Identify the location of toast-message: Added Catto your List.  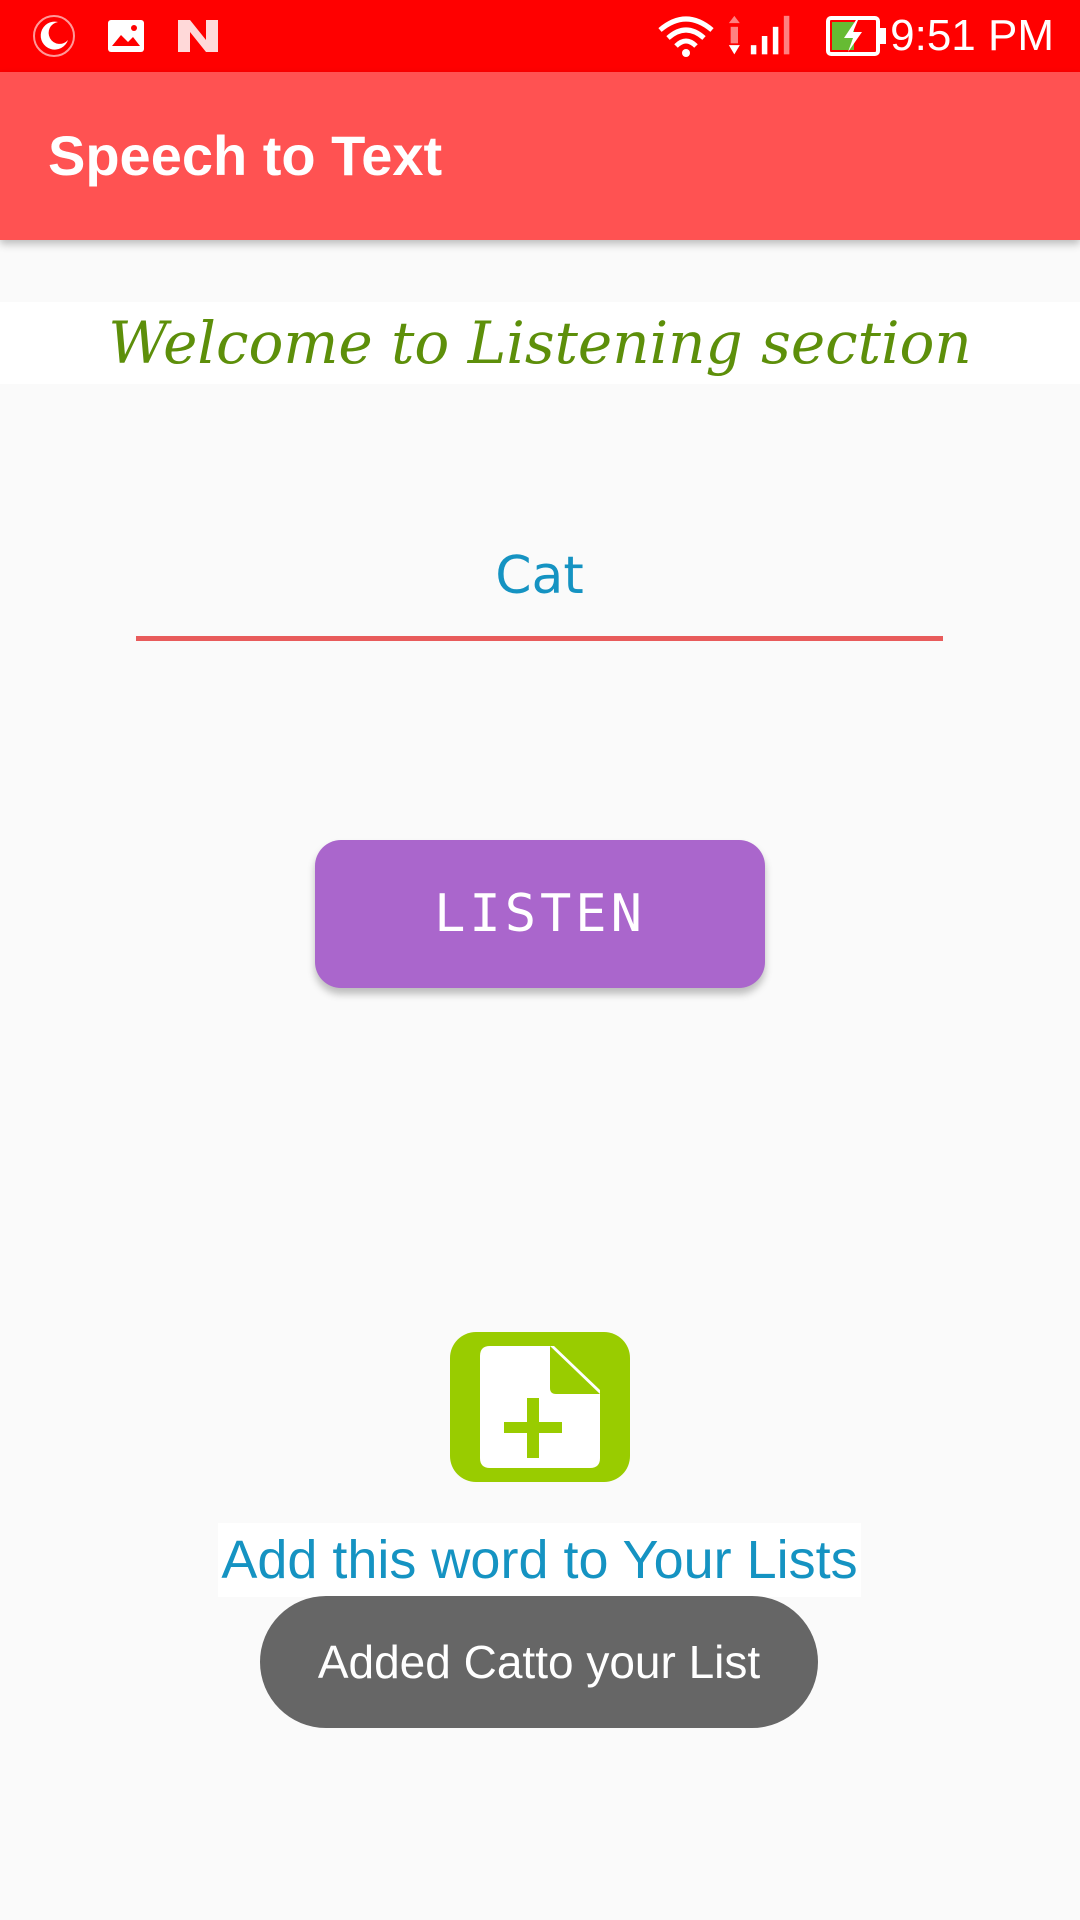
(539, 1662).